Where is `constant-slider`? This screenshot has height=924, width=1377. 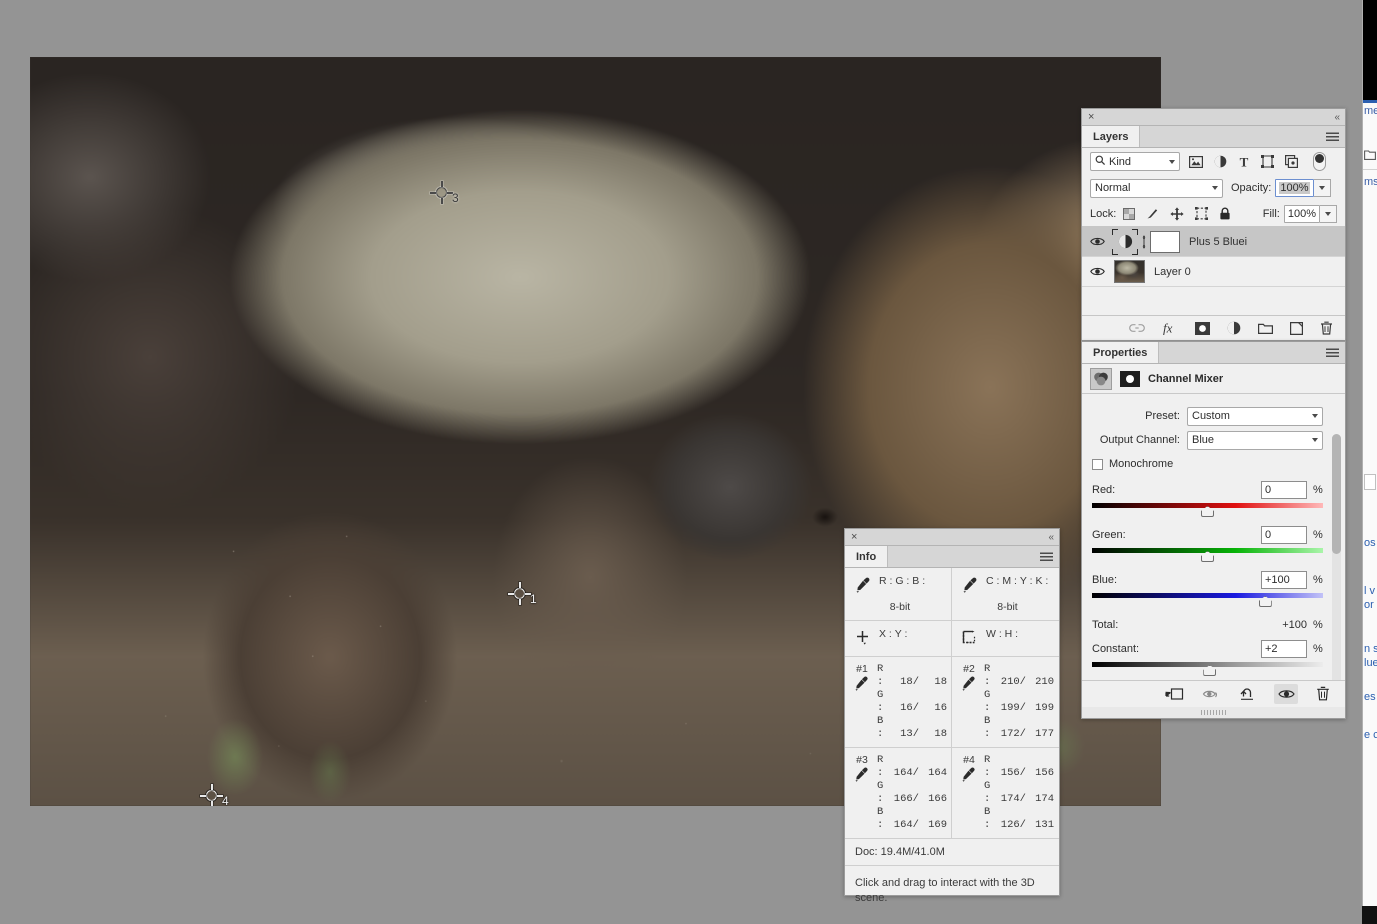
constant-slider is located at coordinates (1207, 669).